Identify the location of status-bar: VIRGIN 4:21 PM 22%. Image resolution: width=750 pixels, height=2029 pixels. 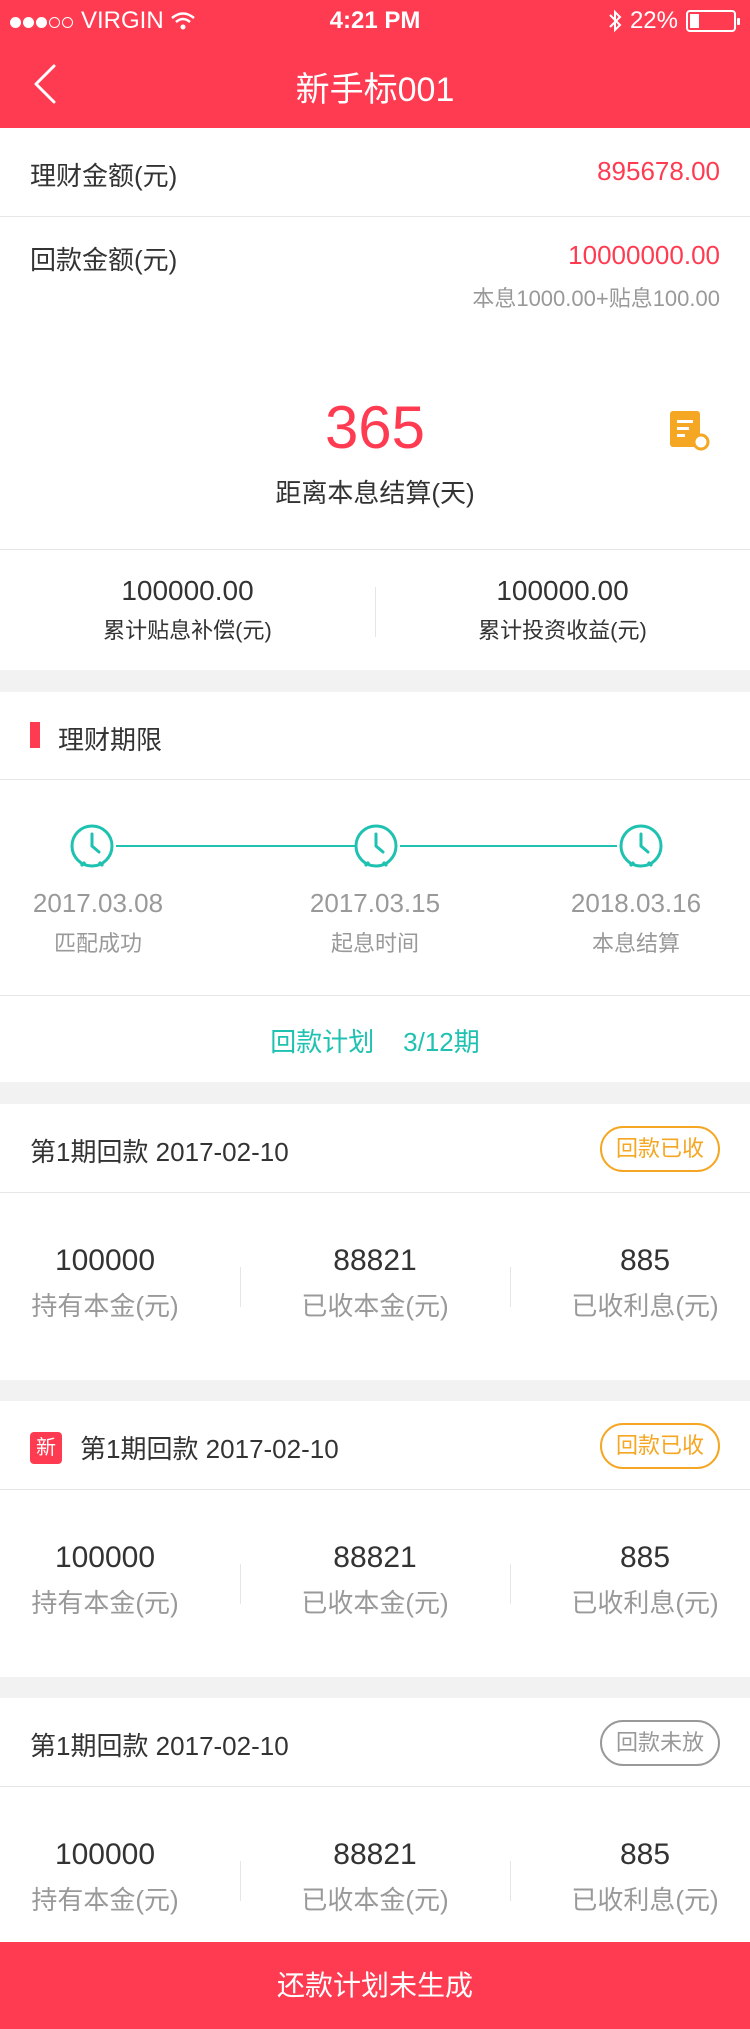
(375, 20).